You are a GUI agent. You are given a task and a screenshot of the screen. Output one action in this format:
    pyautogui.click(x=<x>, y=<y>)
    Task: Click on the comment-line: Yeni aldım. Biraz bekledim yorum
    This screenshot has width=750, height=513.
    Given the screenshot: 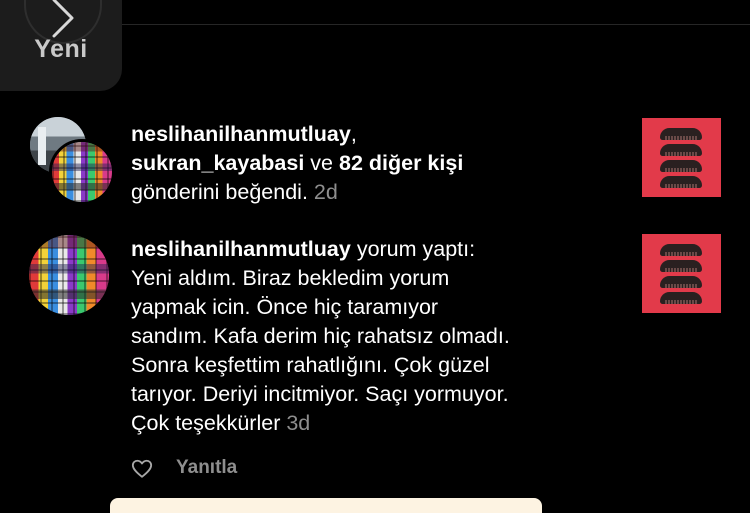 What is the action you would take?
    pyautogui.click(x=290, y=278)
    